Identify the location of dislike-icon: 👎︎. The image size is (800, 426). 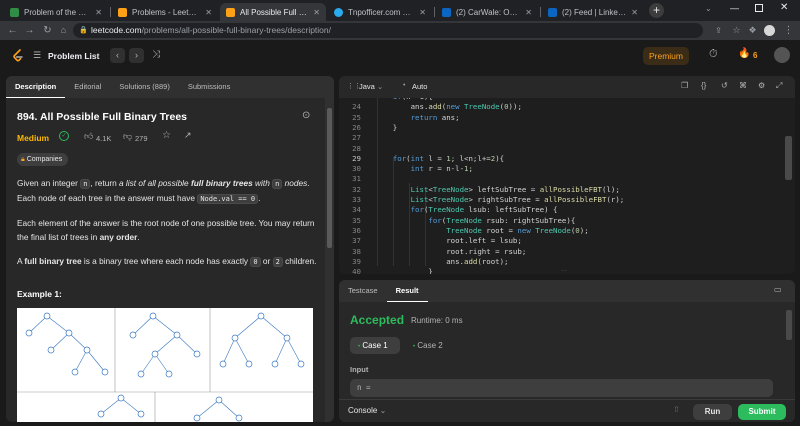
(127, 136).